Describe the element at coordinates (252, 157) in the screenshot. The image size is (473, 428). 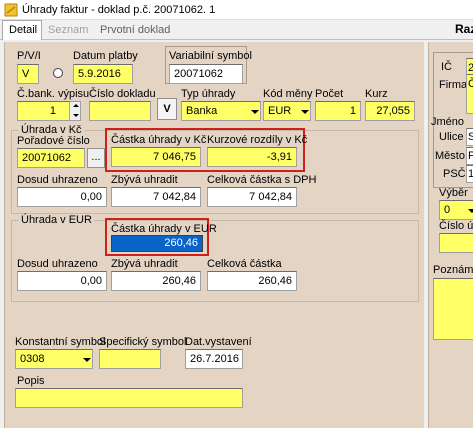
I see `kurzove-rozdily-field: -3,91` at that location.